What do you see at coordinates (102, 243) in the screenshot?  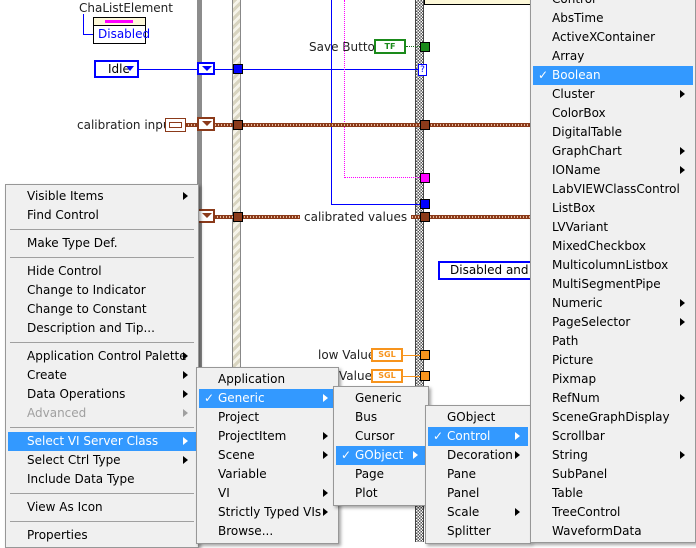 I see `menu-item-make-type-def: Make Type Def.` at bounding box center [102, 243].